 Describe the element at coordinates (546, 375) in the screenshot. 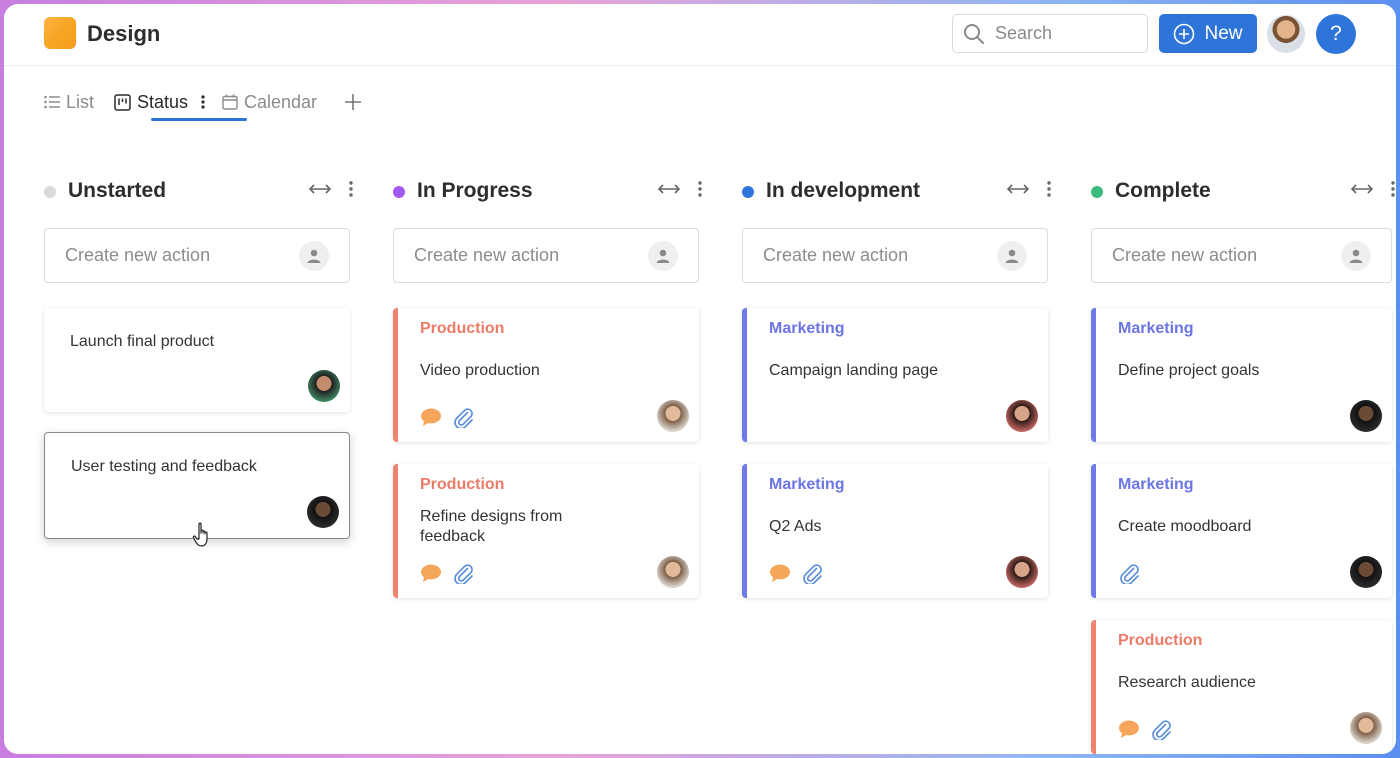

I see `task-card: Production Video production` at that location.